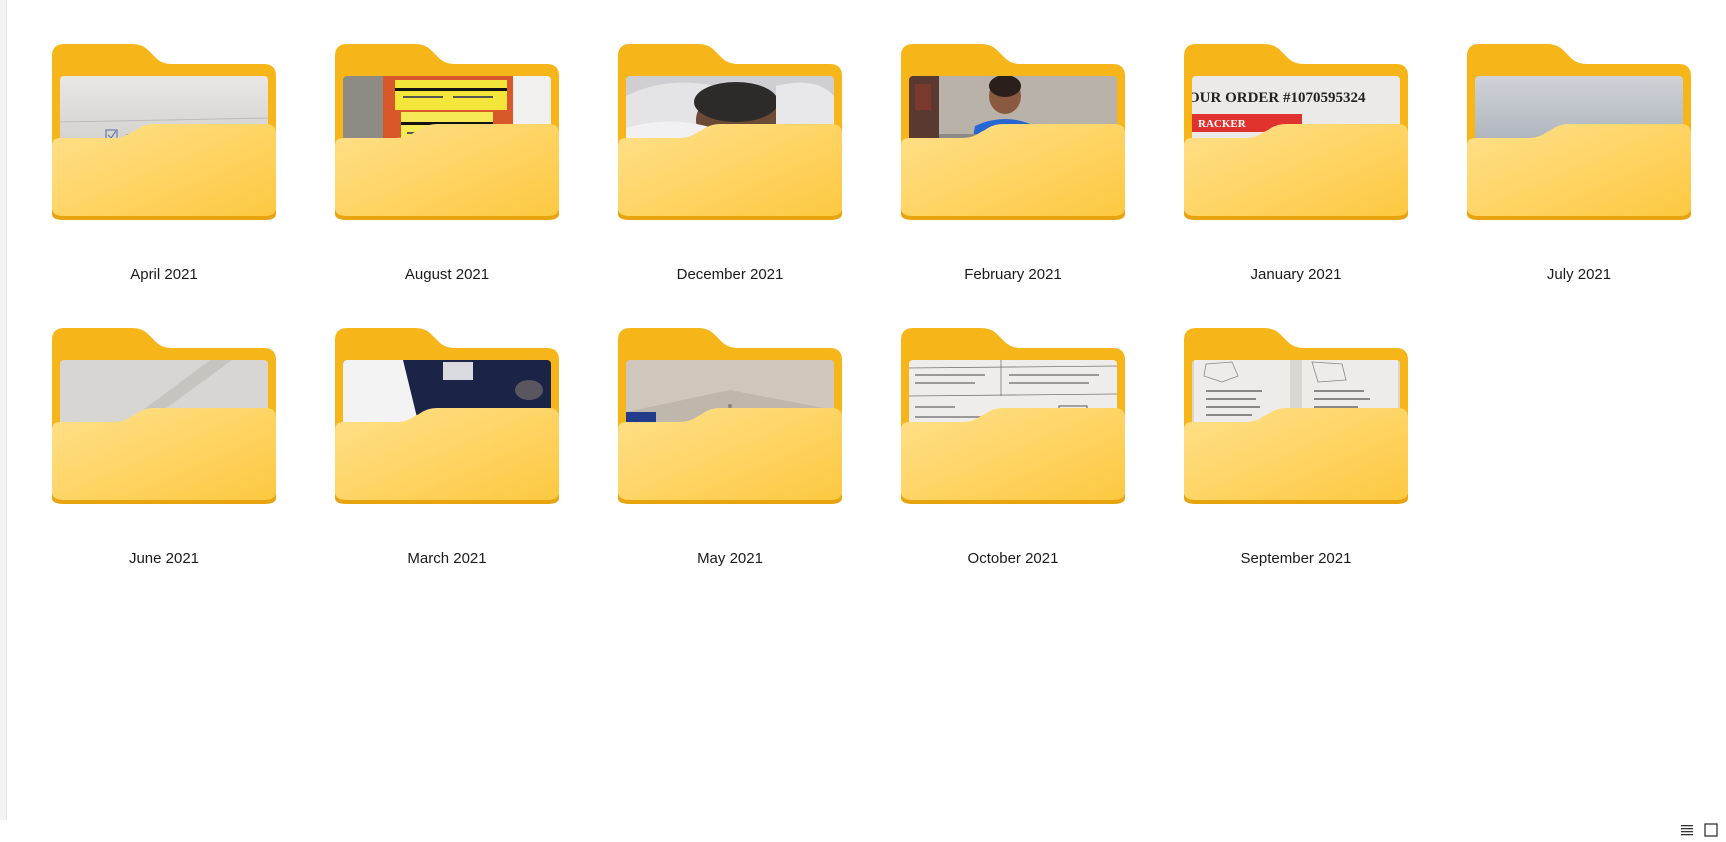  Describe the element at coordinates (730, 558) in the screenshot. I see `folder-name: May 2021` at that location.